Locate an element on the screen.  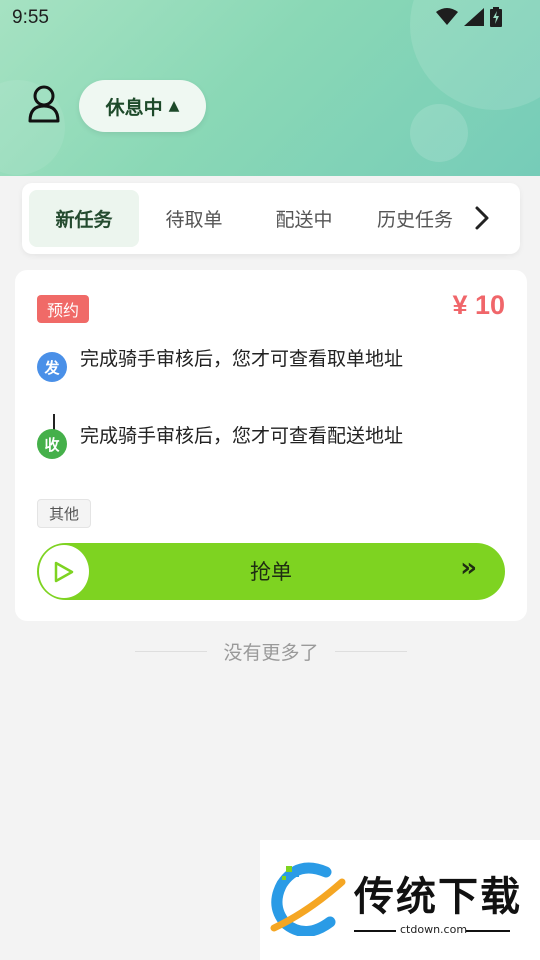
caret-up-icon: ▲ is located at coordinates (174, 106).